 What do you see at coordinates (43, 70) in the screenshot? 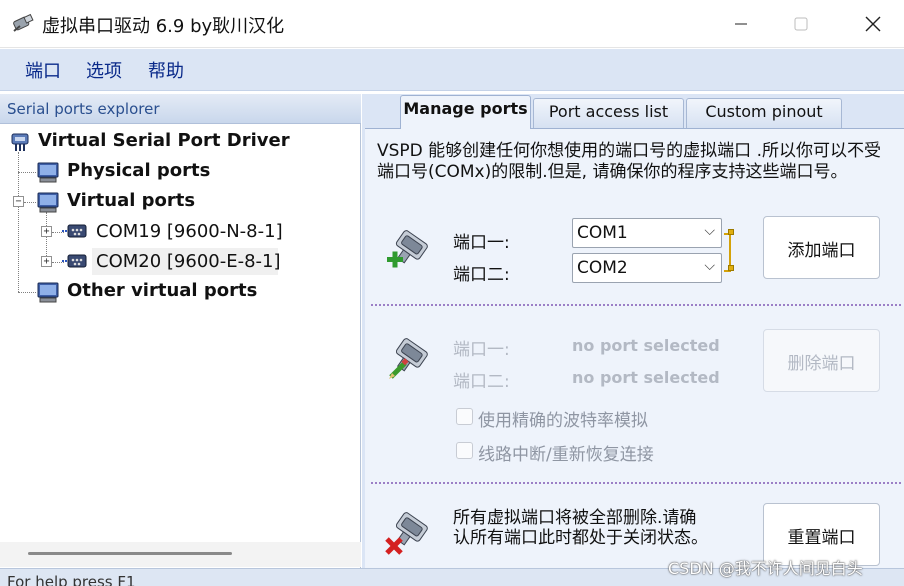
I see `menu-item-ports: 端口` at bounding box center [43, 70].